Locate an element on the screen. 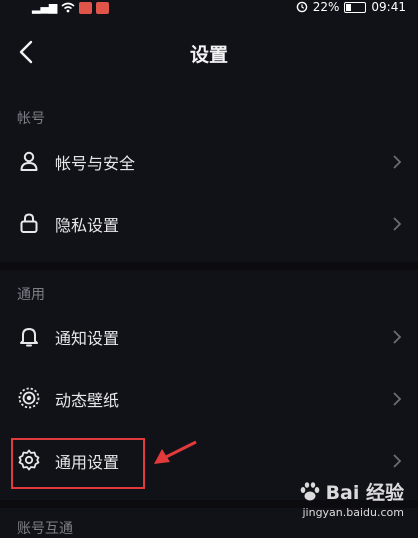 The image size is (418, 538). watermark-url: jingyan.baidu.com is located at coordinates (353, 512).